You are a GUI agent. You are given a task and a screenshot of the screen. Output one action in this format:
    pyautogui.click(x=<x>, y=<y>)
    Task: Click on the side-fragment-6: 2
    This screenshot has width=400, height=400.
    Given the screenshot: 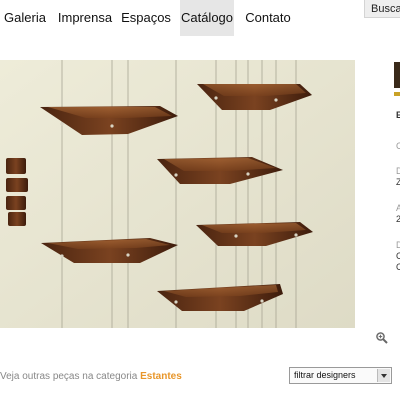 What is the action you would take?
    pyautogui.click(x=398, y=219)
    